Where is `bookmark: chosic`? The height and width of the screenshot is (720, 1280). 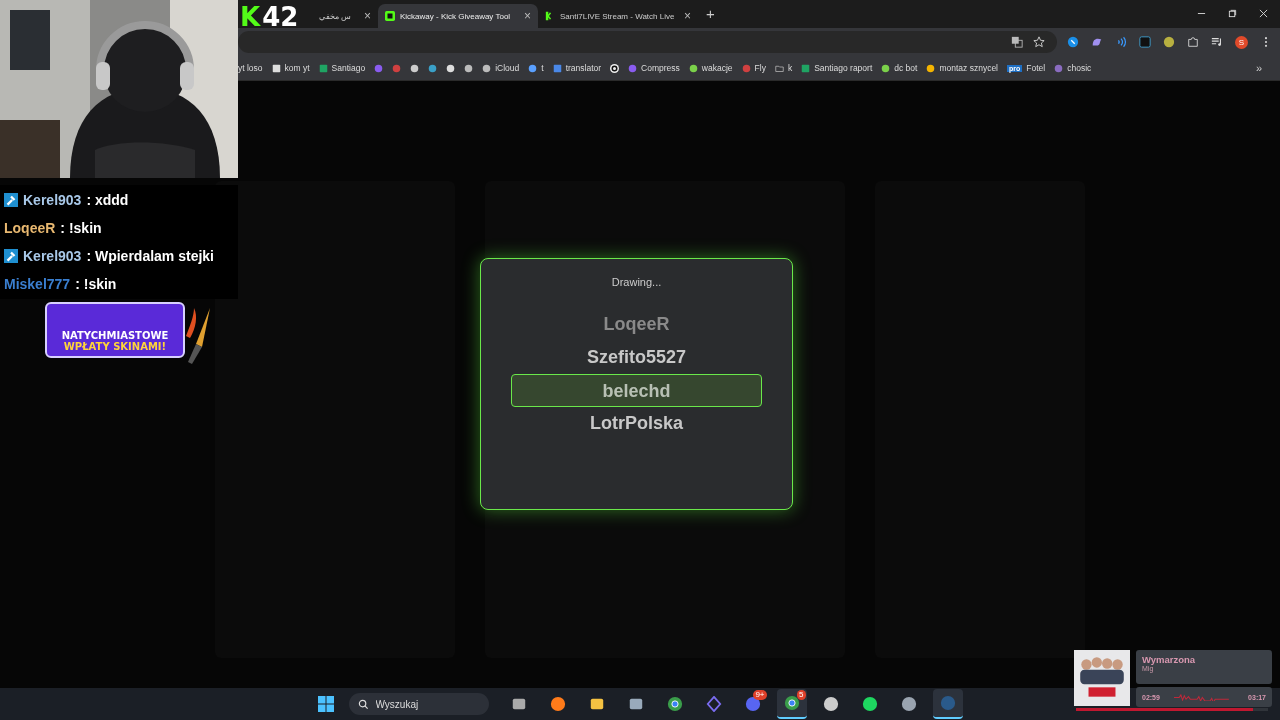 bookmark: chosic is located at coordinates (1073, 68).